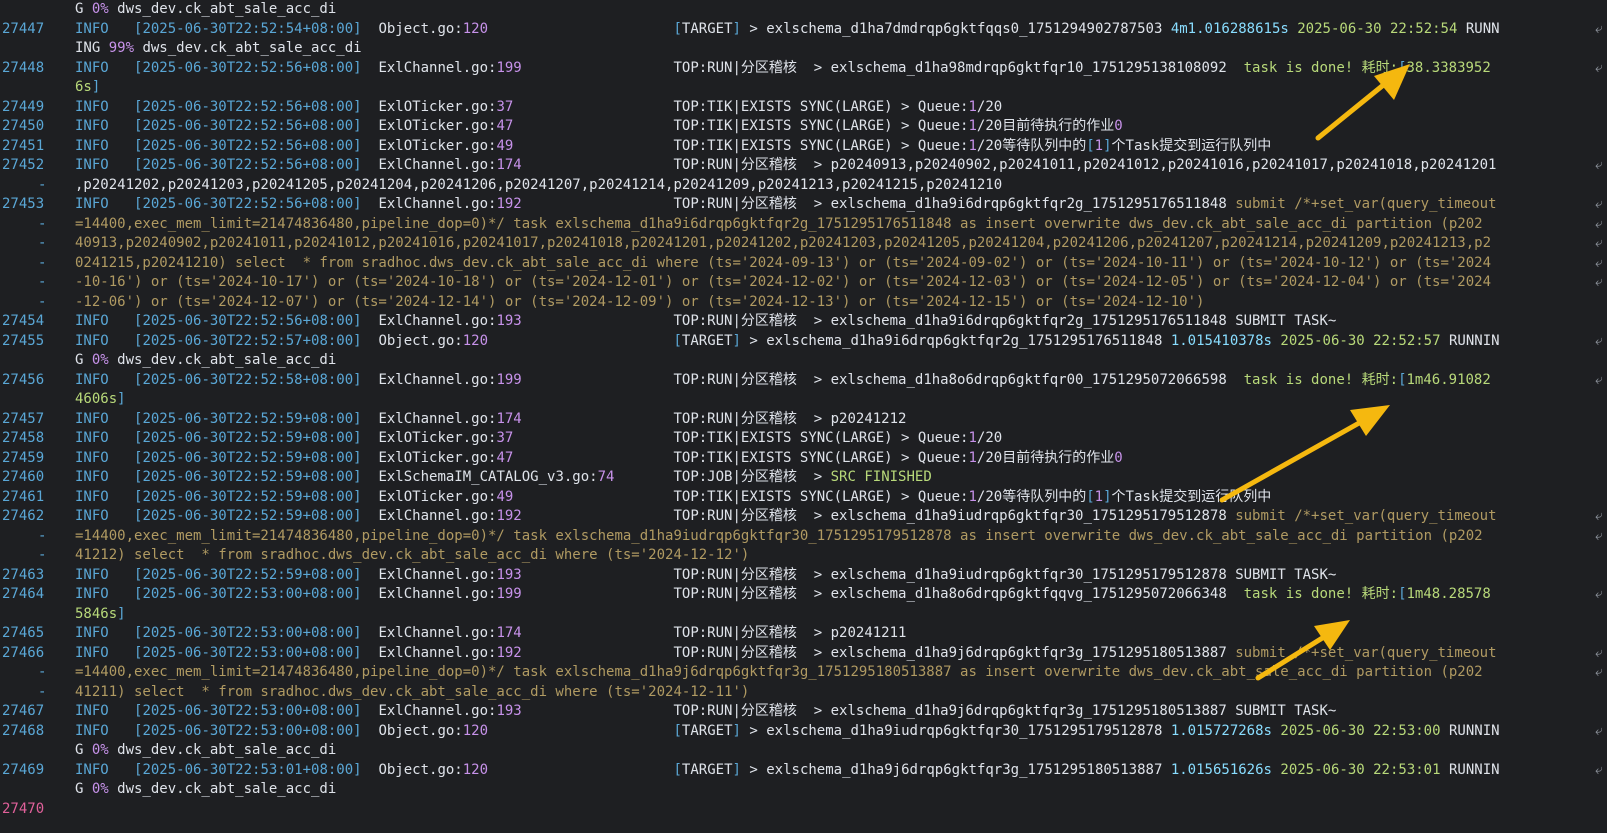  I want to click on line-number: 27458, so click(23, 438).